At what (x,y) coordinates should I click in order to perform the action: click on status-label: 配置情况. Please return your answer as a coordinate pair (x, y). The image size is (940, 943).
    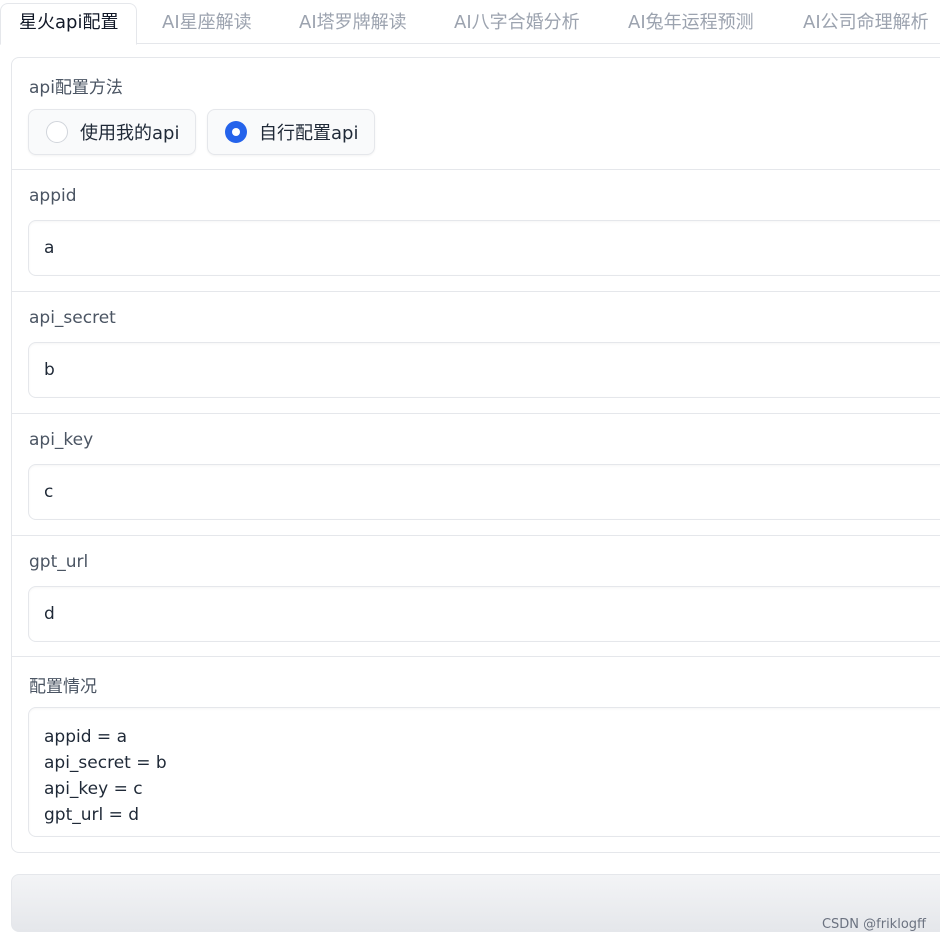
    Looking at the image, I should click on (63, 687).